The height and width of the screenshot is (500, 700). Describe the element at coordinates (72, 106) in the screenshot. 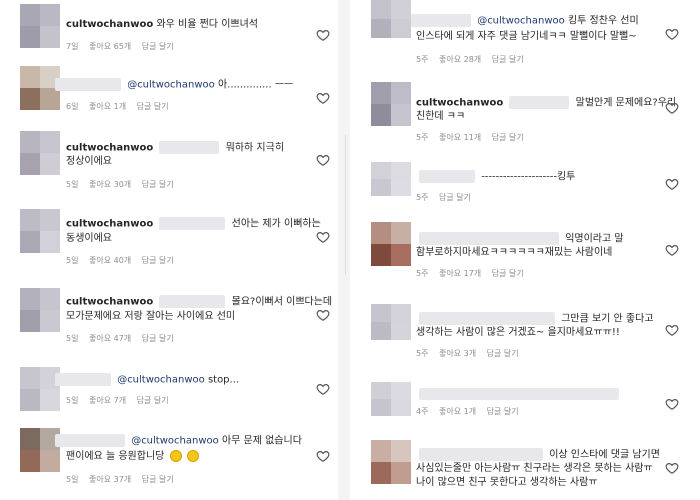

I see `comment-time: 6일` at that location.